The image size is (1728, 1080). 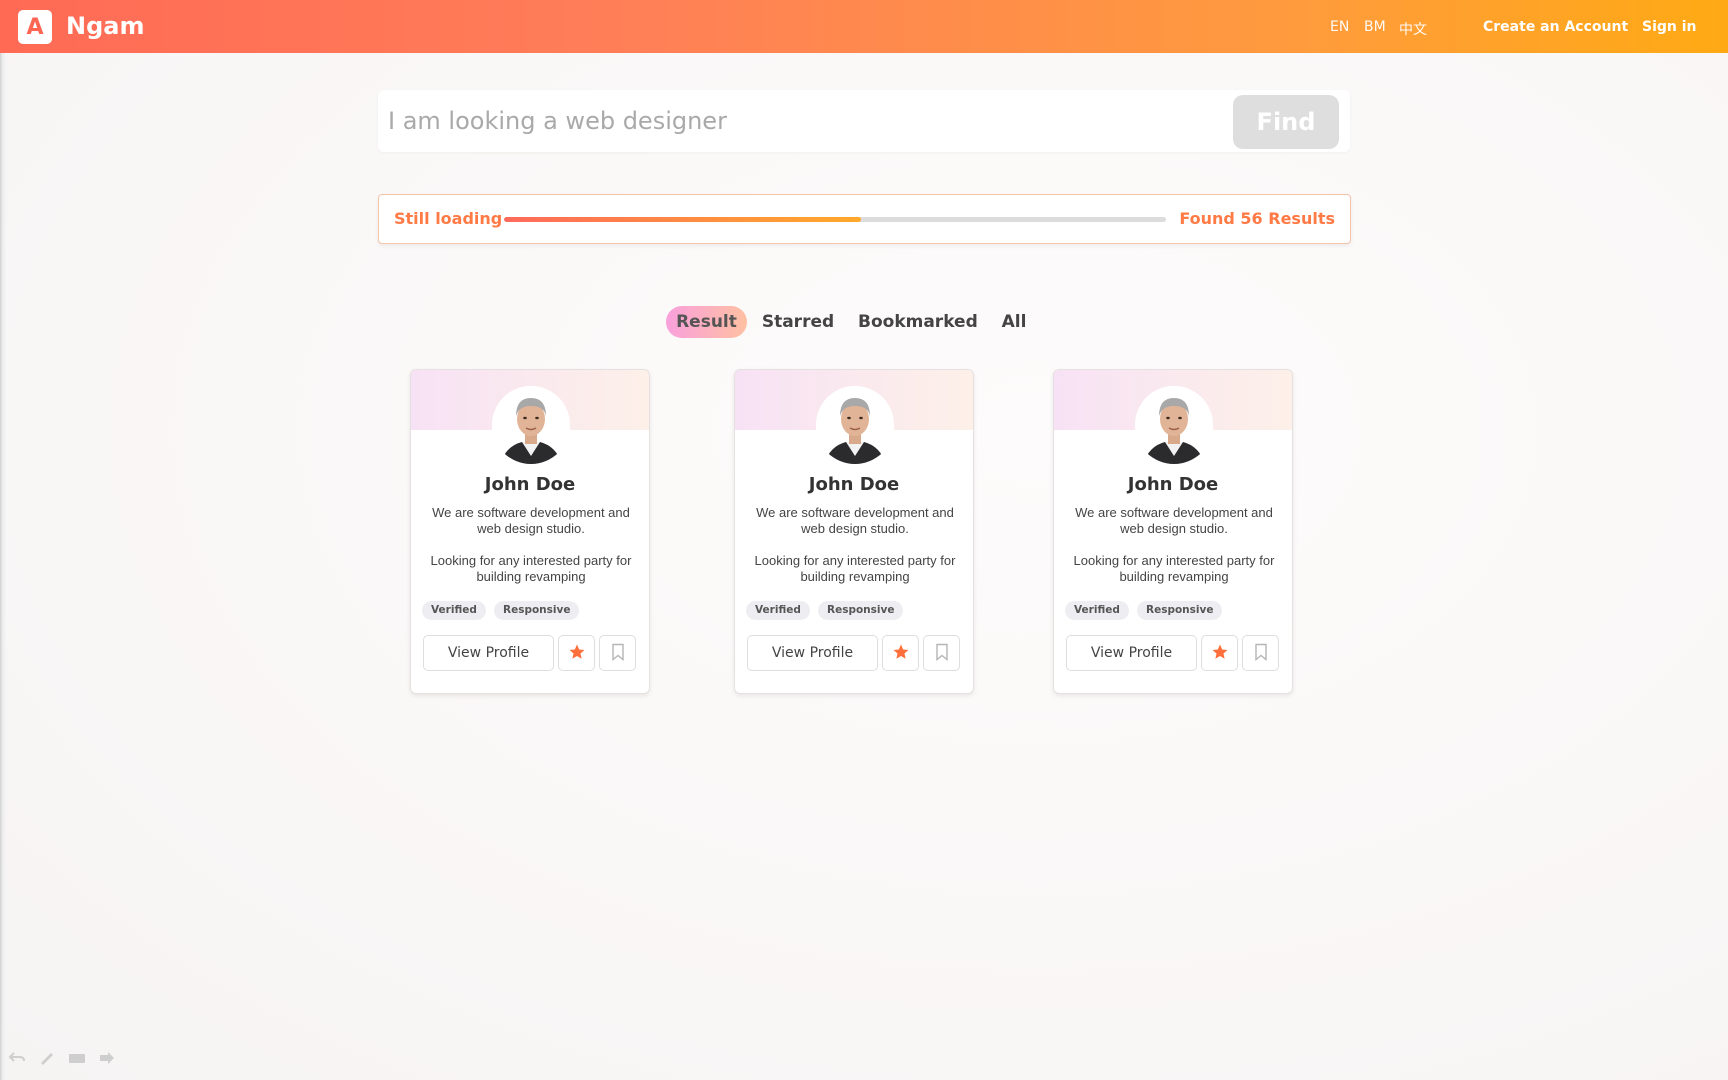 I want to click on logo-icon: A, so click(x=35, y=27).